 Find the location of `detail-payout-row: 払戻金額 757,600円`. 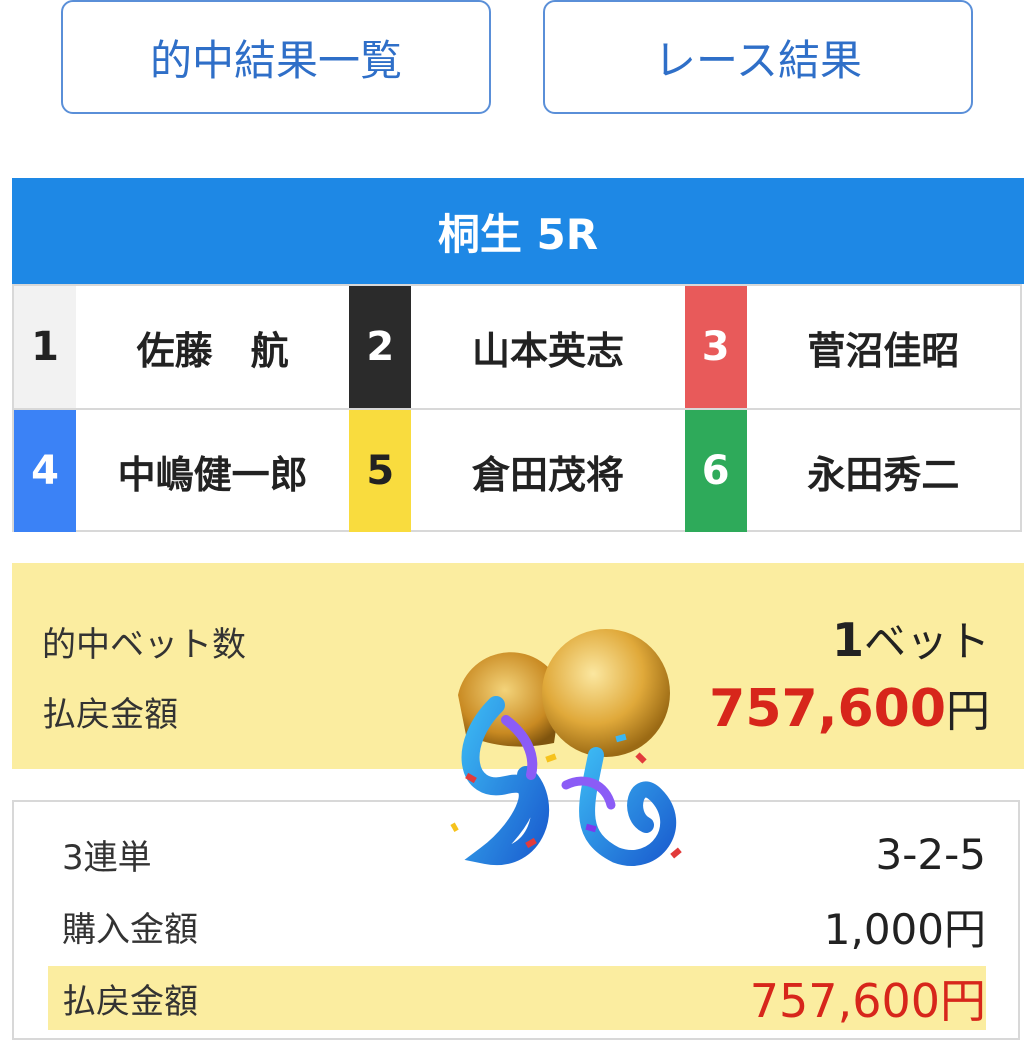

detail-payout-row: 払戻金額 757,600円 is located at coordinates (517, 998).